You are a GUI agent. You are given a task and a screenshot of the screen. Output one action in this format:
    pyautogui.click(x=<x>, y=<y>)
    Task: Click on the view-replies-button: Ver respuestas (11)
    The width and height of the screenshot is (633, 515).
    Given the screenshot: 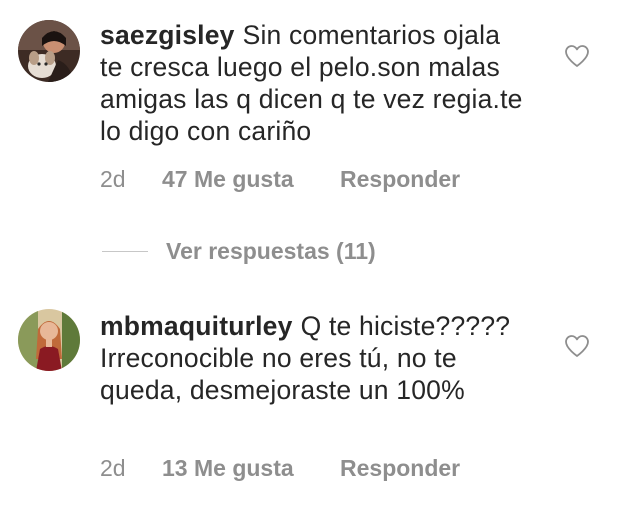 What is the action you would take?
    pyautogui.click(x=239, y=251)
    